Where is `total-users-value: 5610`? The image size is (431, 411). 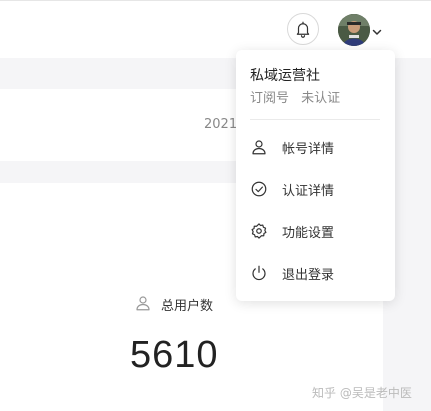
total-users-value: 5610 is located at coordinates (174, 355).